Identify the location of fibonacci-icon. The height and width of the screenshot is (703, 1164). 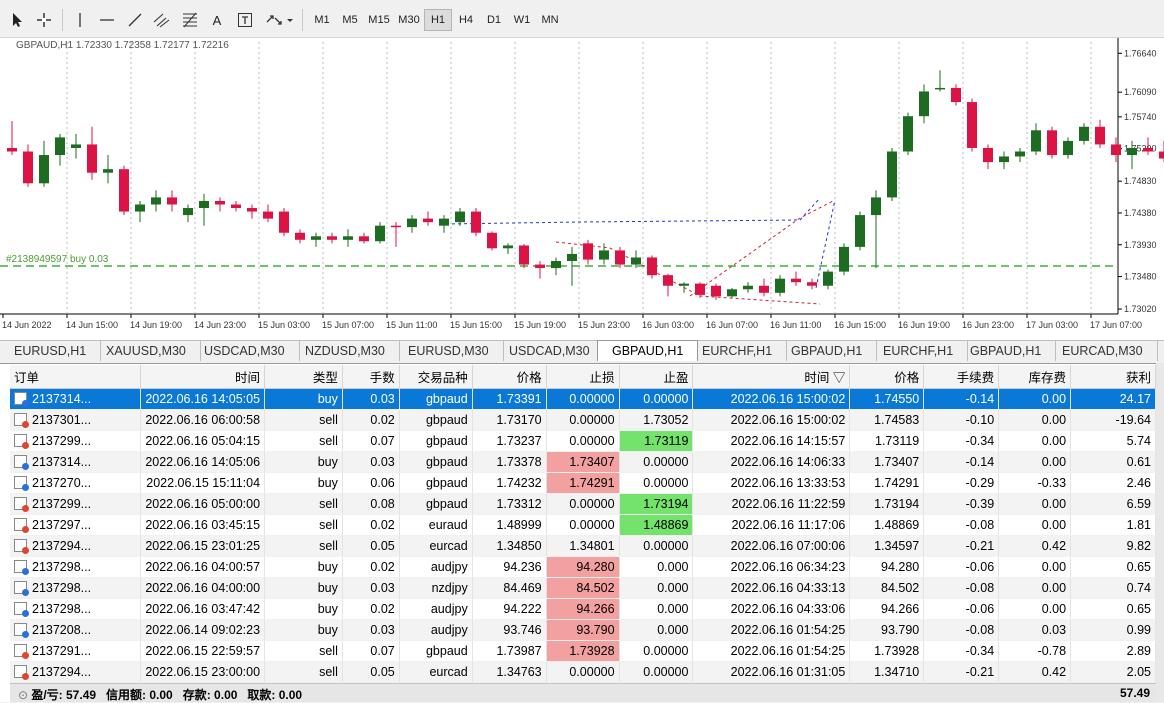
(190, 20).